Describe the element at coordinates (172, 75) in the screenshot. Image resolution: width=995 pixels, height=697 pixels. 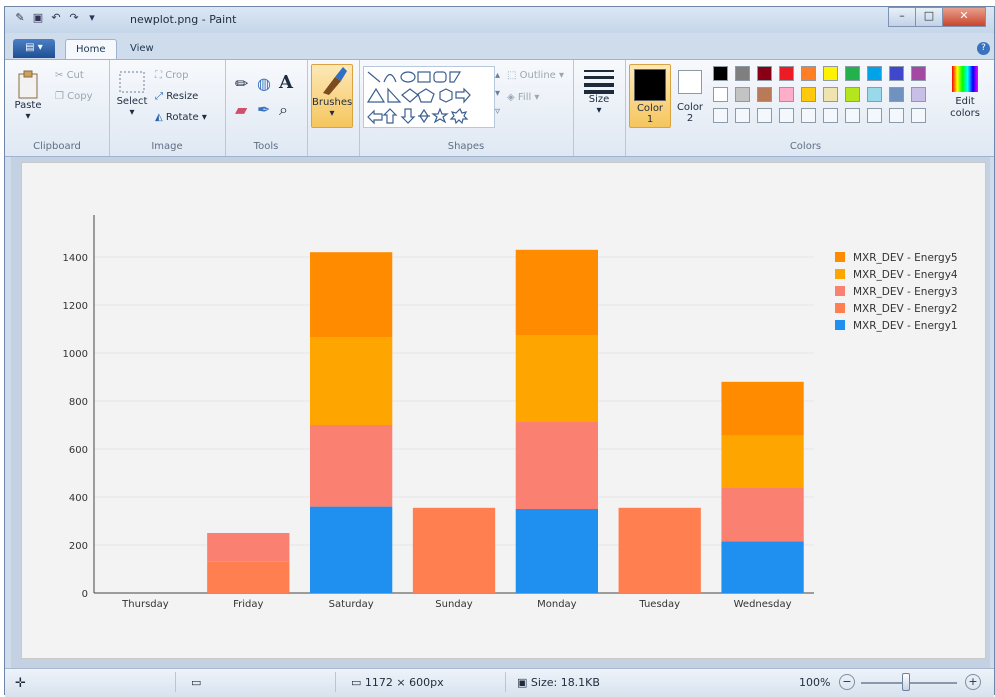
I see `crop-button: ⛶ Crop` at that location.